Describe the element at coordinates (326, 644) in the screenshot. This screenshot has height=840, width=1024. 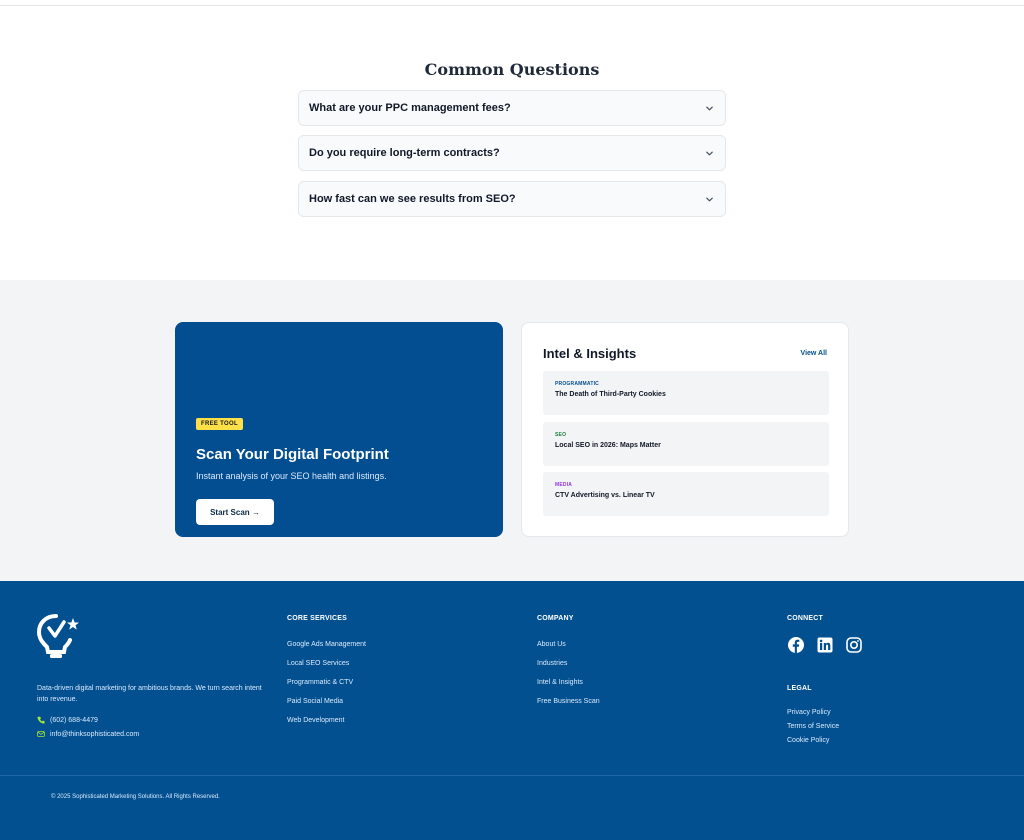
I see `footer-link-google-ads: Google Ads Management` at that location.